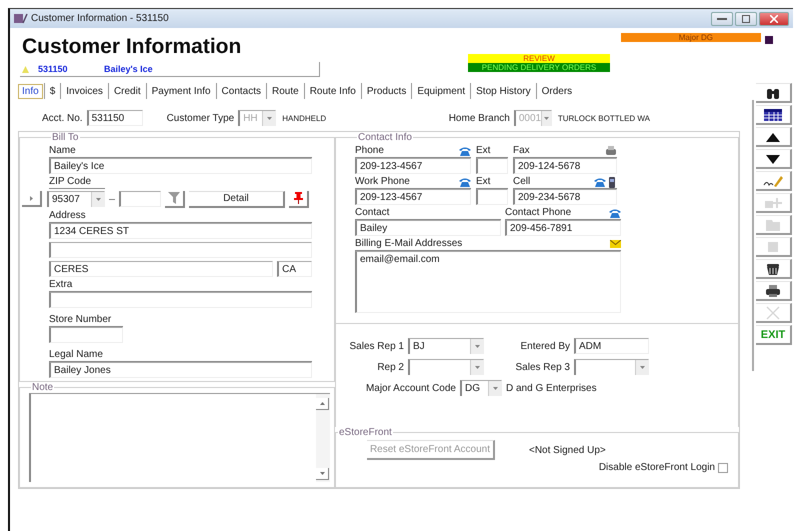 Image resolution: width=799 pixels, height=531 pixels. Describe the element at coordinates (100, 18) in the screenshot. I see `window-title: Customer Information - 531150` at that location.